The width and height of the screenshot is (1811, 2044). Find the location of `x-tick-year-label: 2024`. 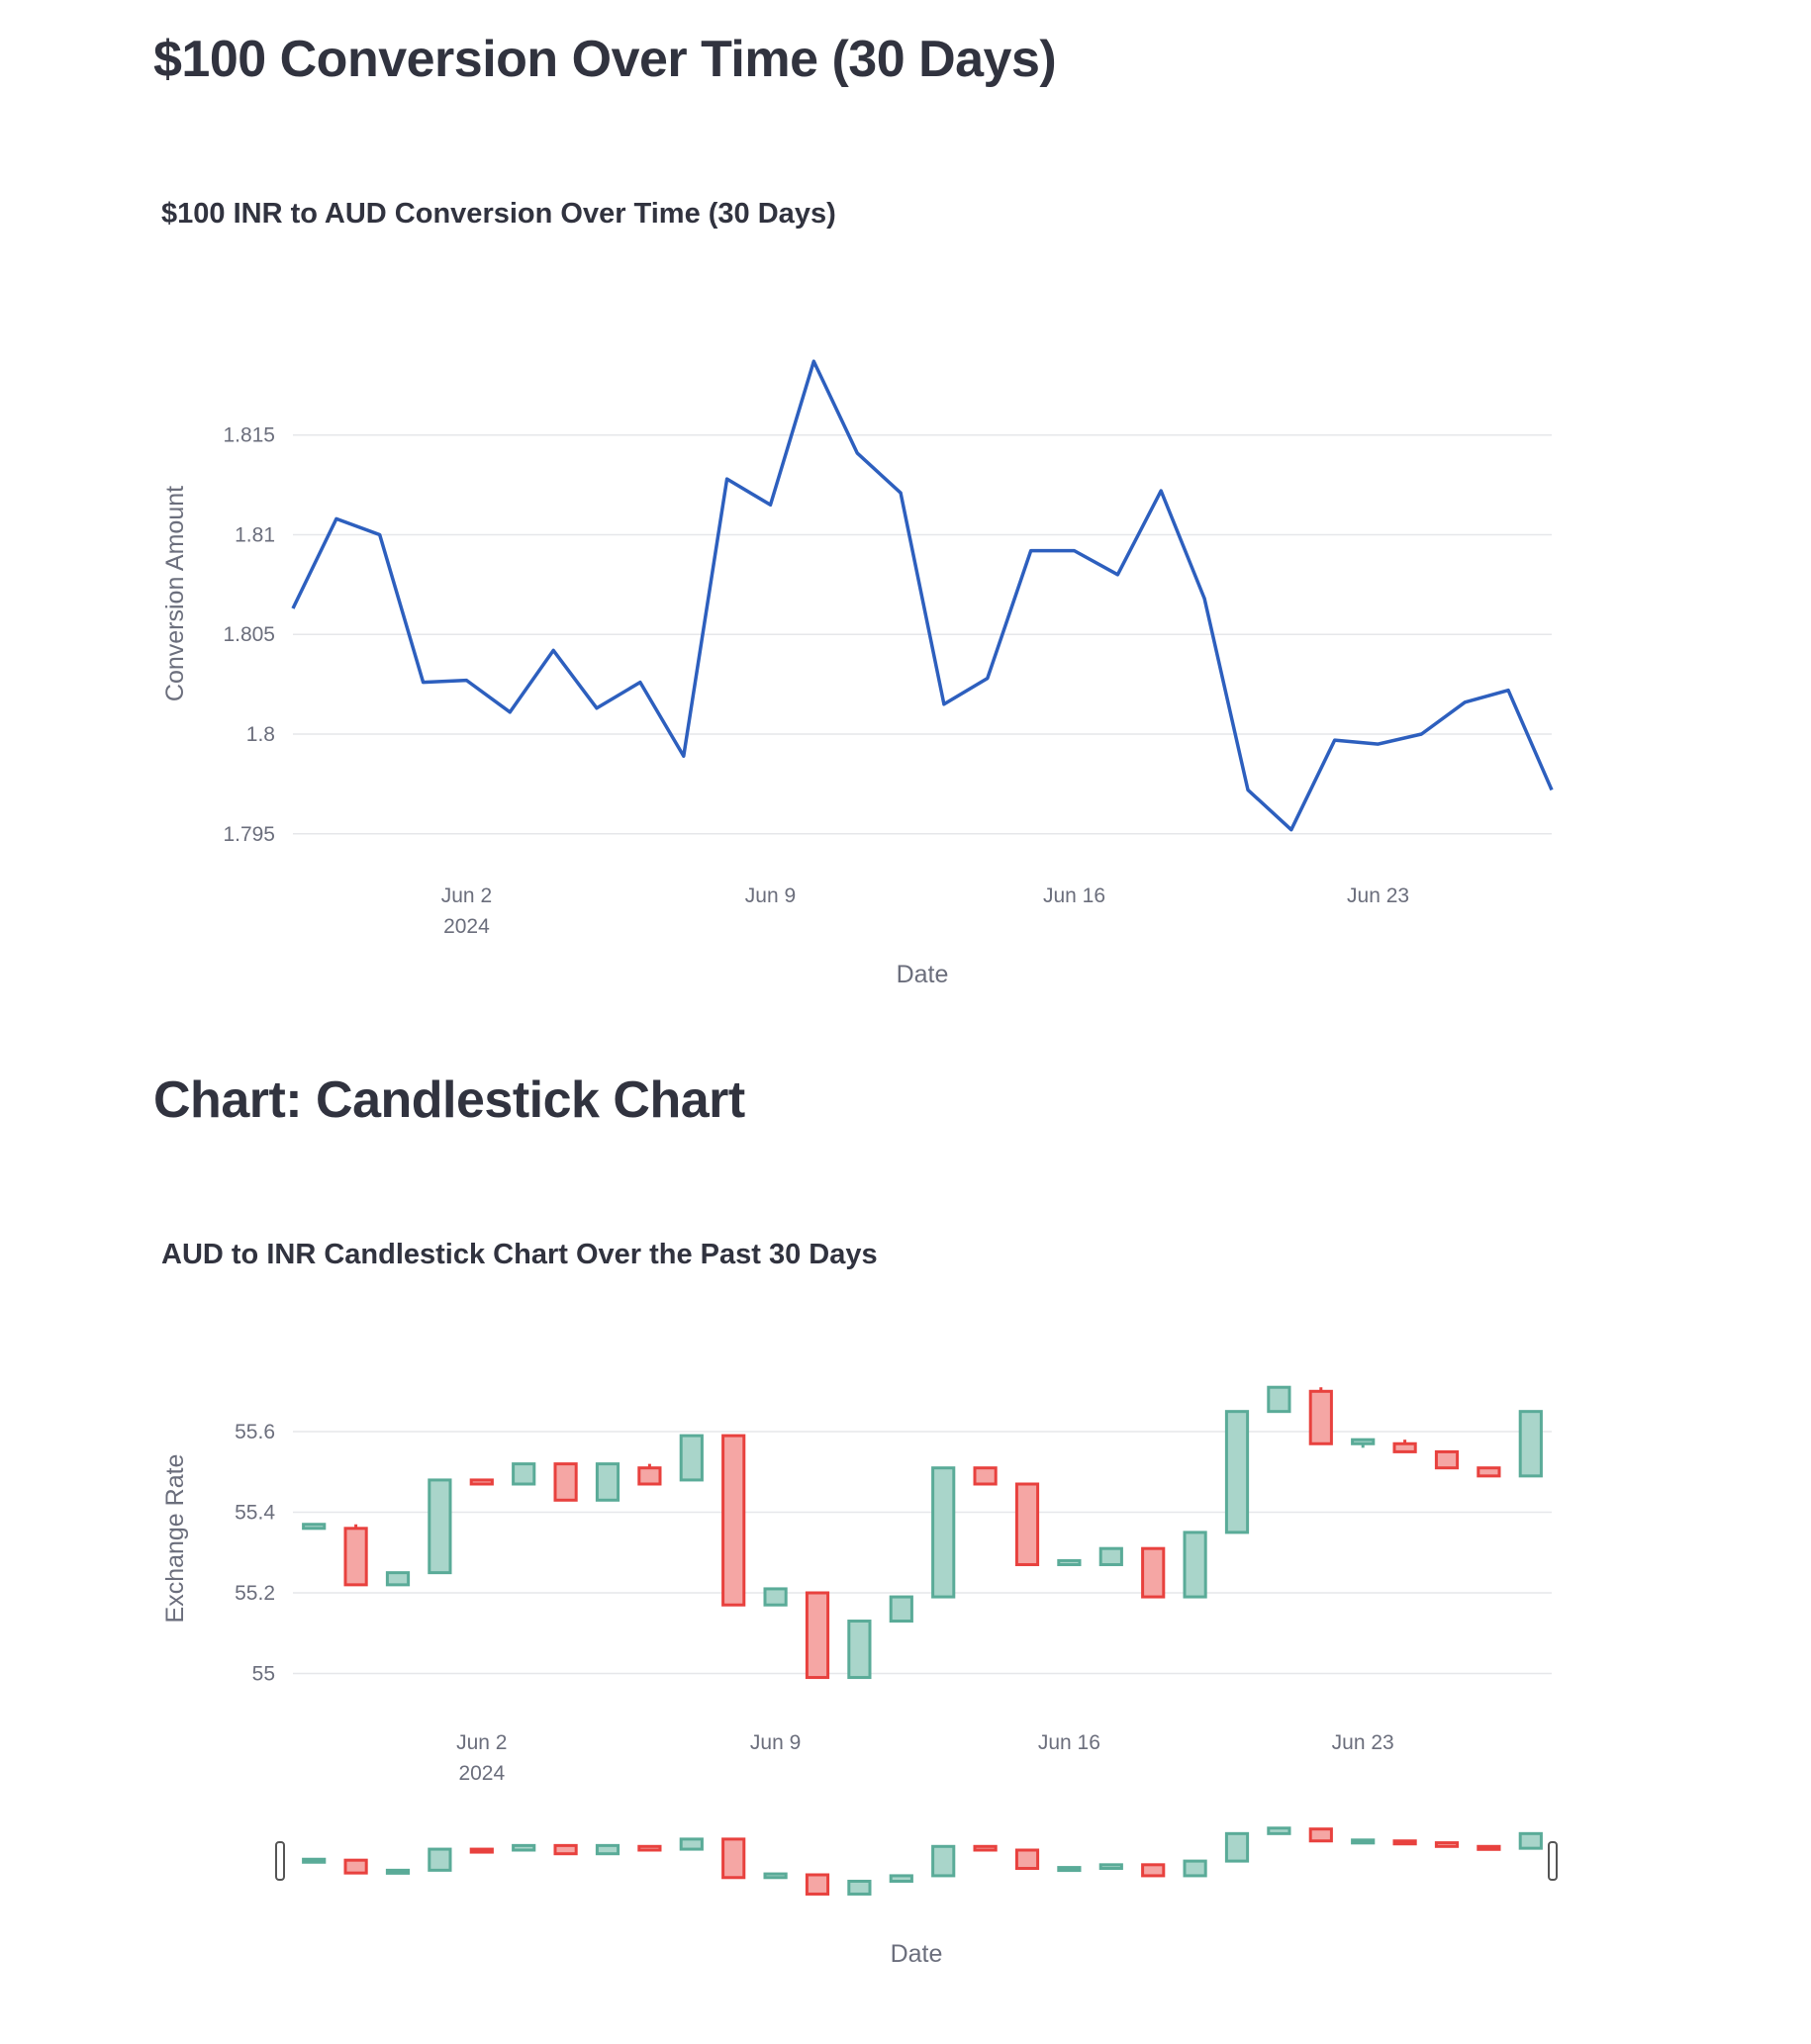

x-tick-year-label: 2024 is located at coordinates (482, 1773).